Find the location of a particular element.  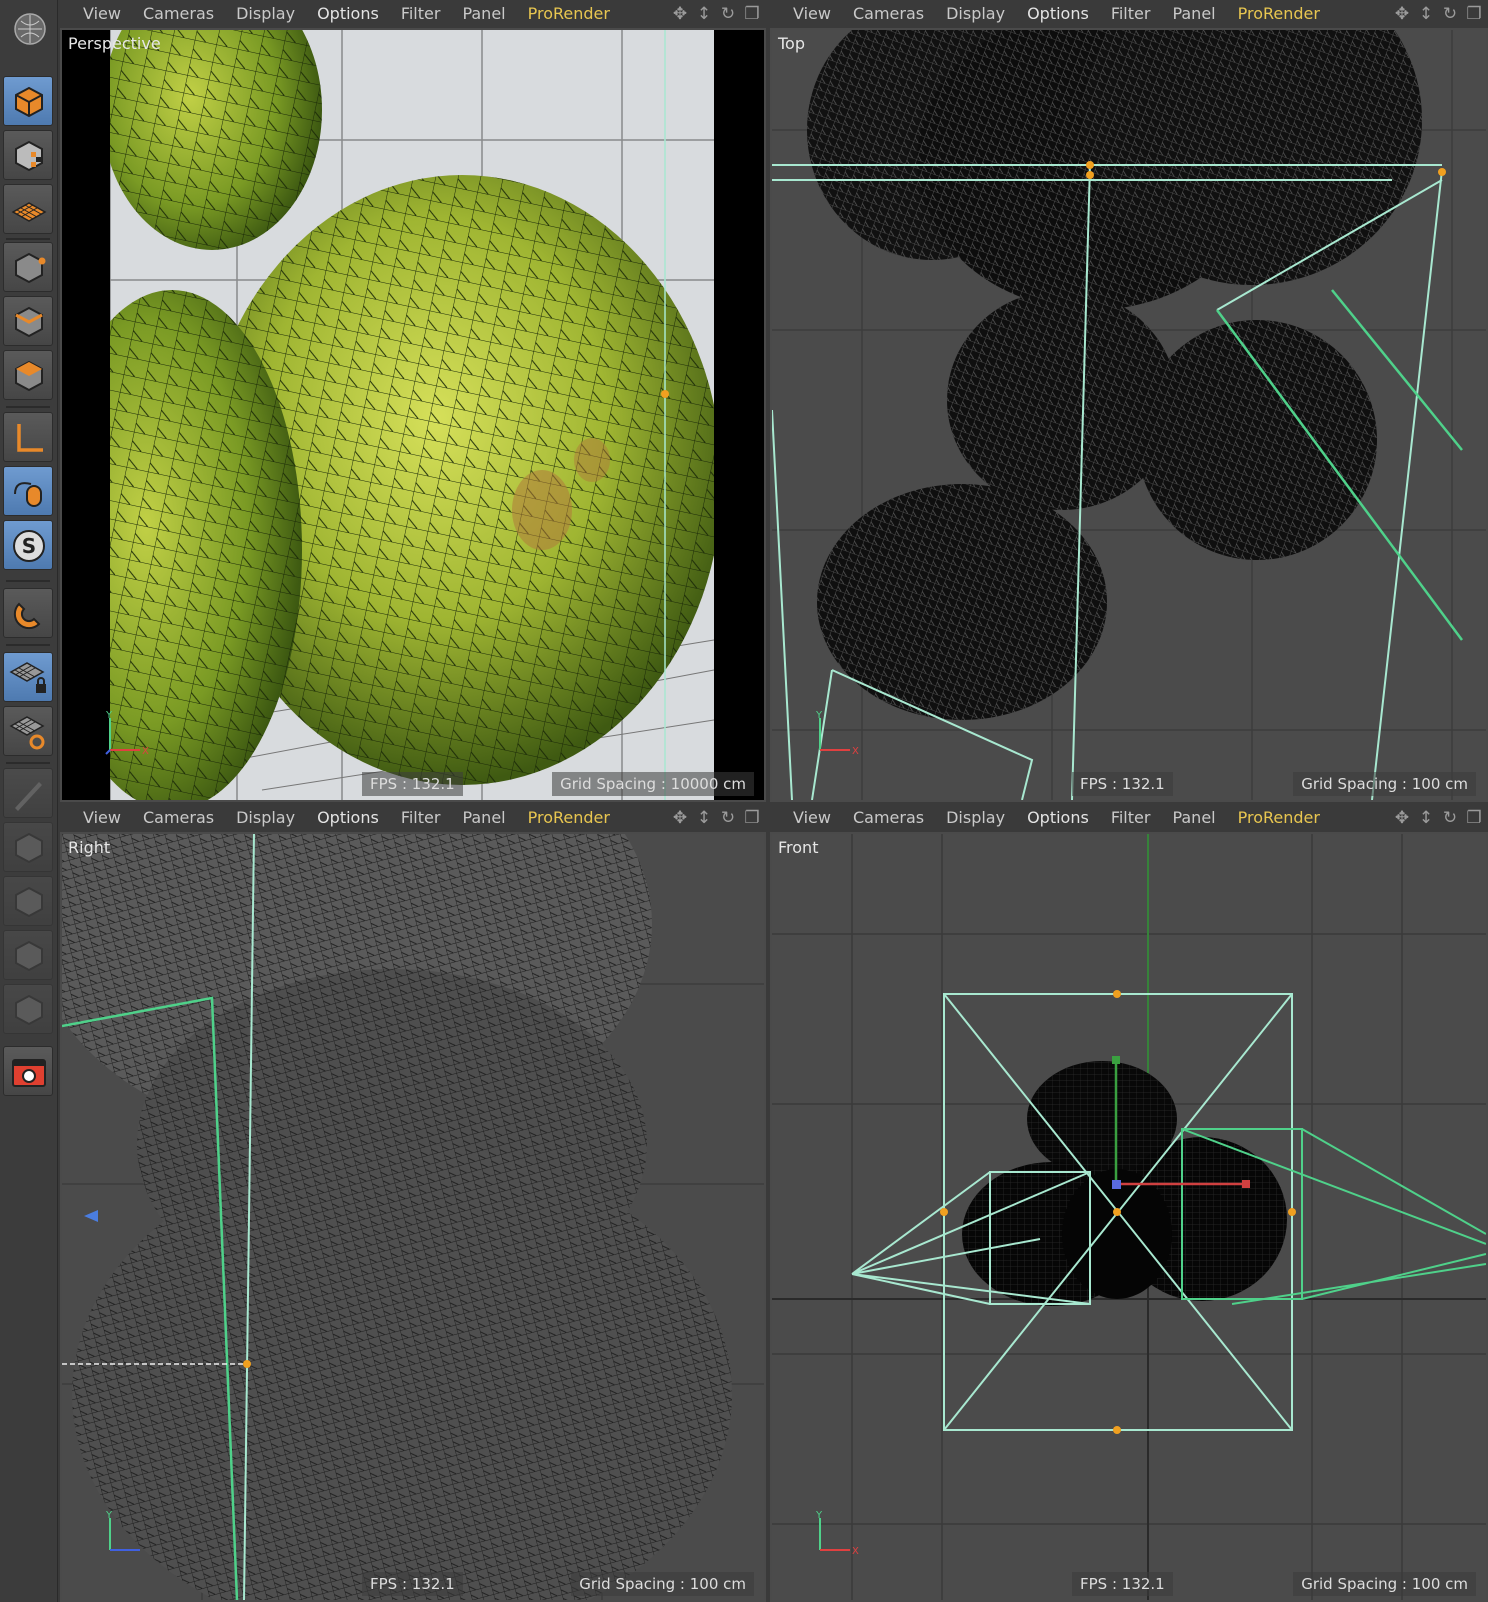

viewport-title: Perspective is located at coordinates (114, 43).